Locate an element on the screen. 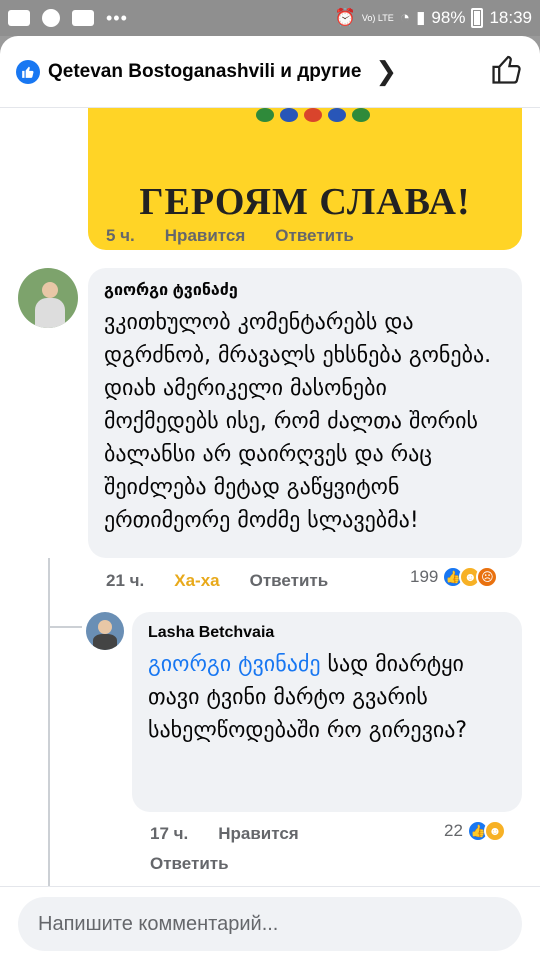 Image resolution: width=540 pixels, height=960 pixels. timestamp: 17 ч. is located at coordinates (169, 833).